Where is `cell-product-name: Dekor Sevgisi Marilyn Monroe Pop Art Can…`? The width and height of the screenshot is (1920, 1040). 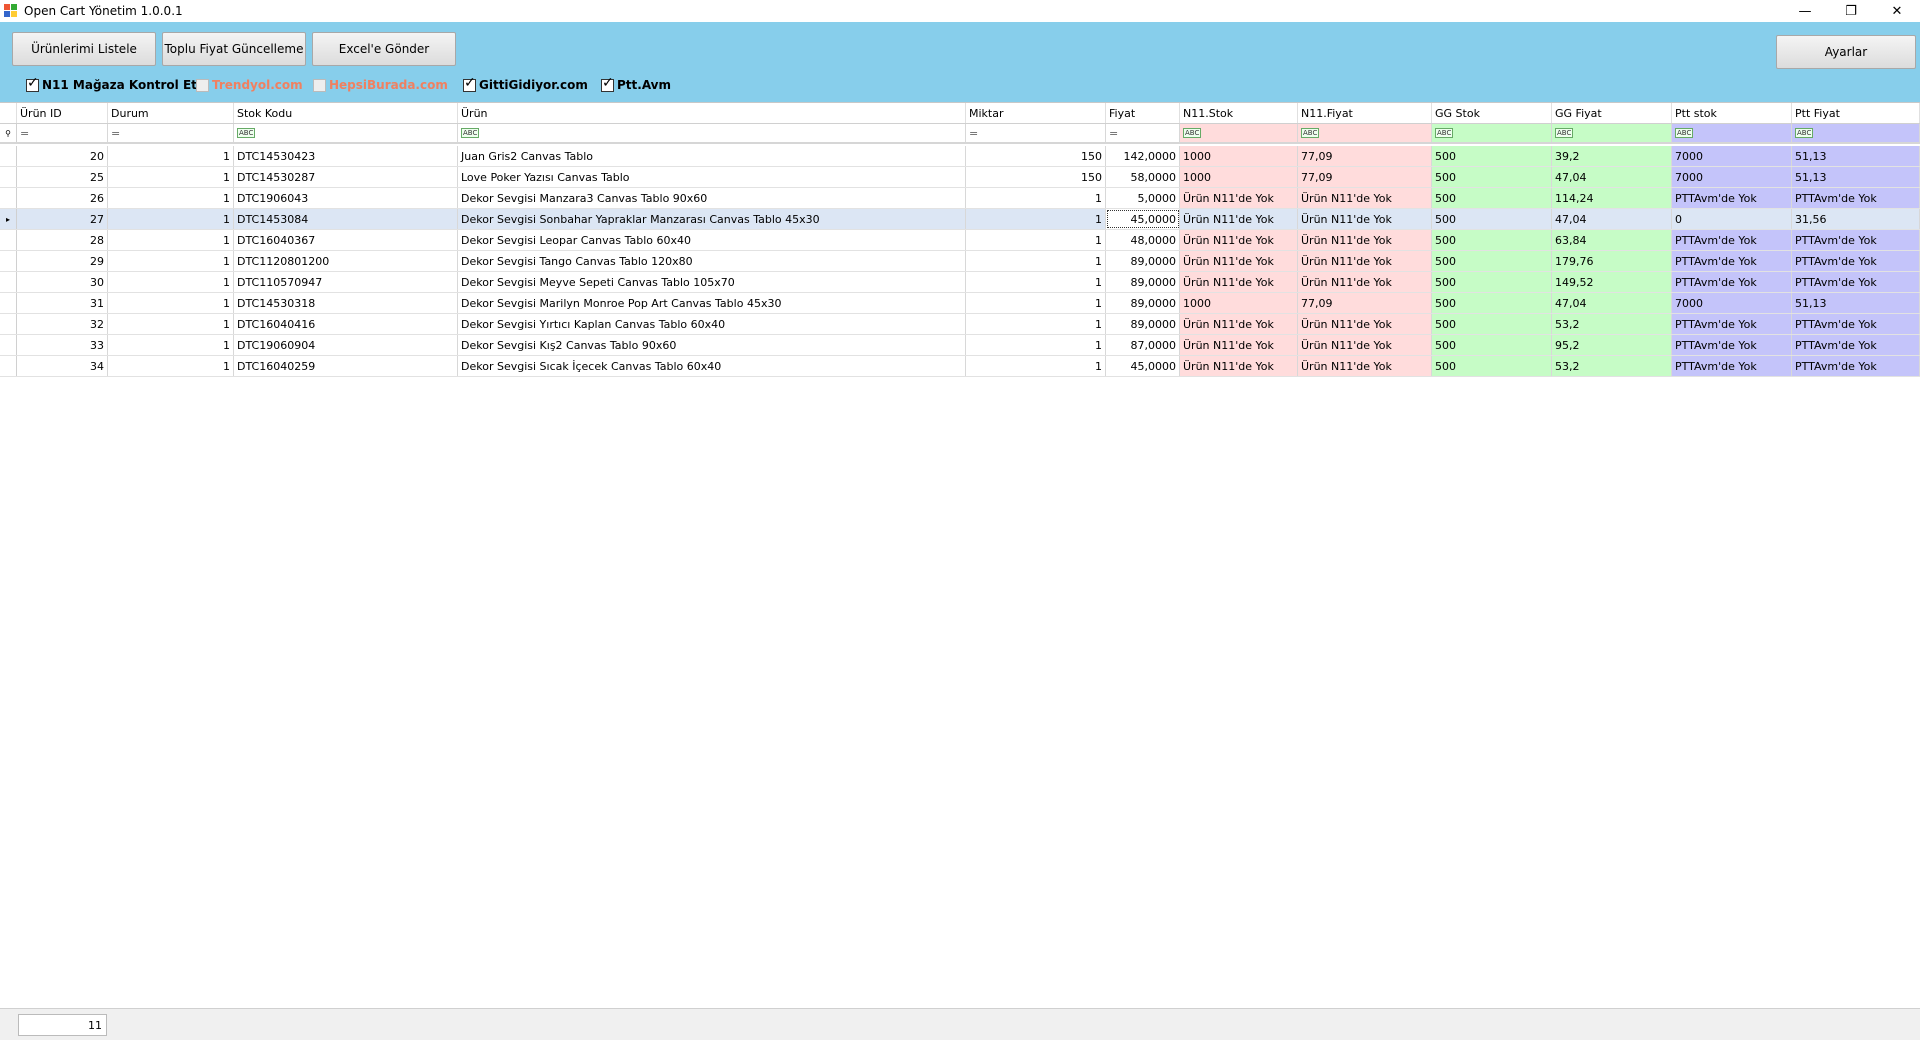 cell-product-name: Dekor Sevgisi Marilyn Monroe Pop Art Can… is located at coordinates (712, 303).